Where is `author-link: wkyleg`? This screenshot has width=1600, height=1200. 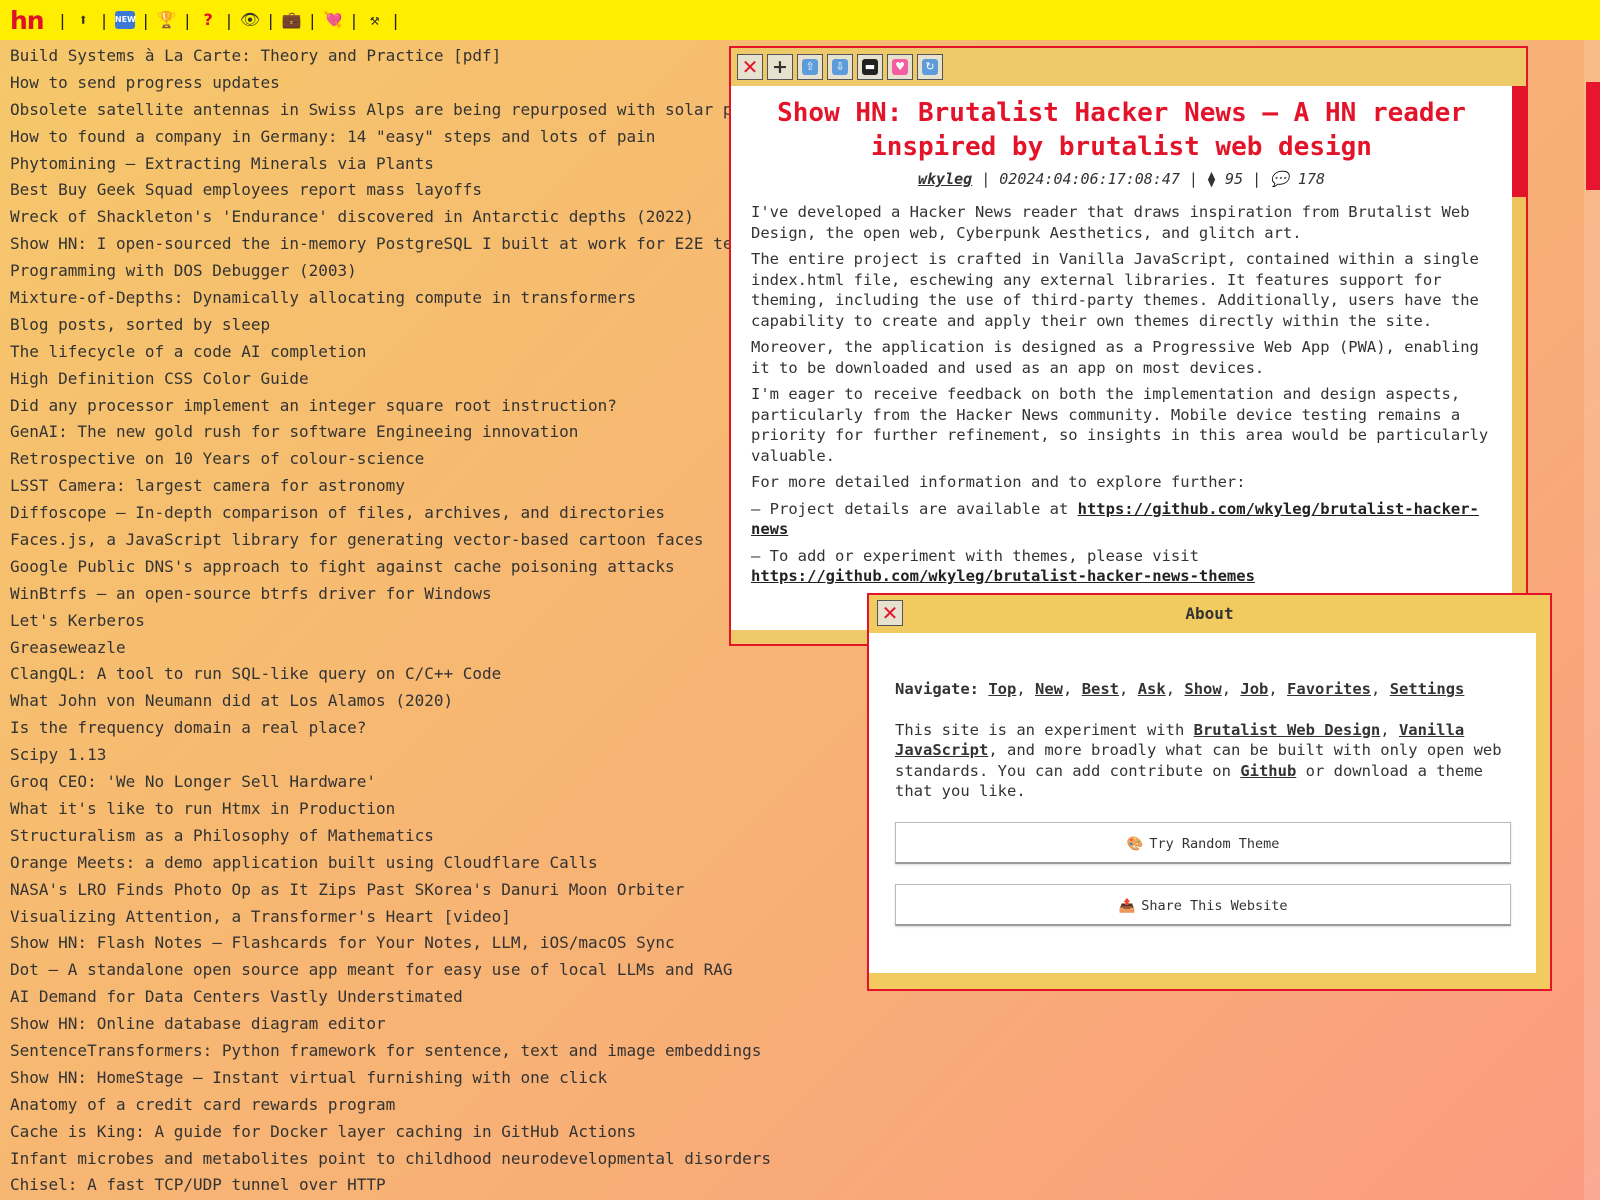 author-link: wkyleg is located at coordinates (945, 179).